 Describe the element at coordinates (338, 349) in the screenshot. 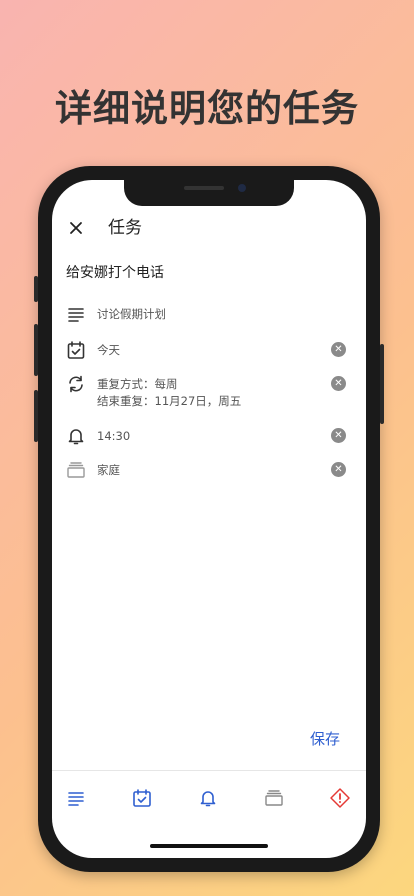

I see `clear-date-button: ✕` at that location.